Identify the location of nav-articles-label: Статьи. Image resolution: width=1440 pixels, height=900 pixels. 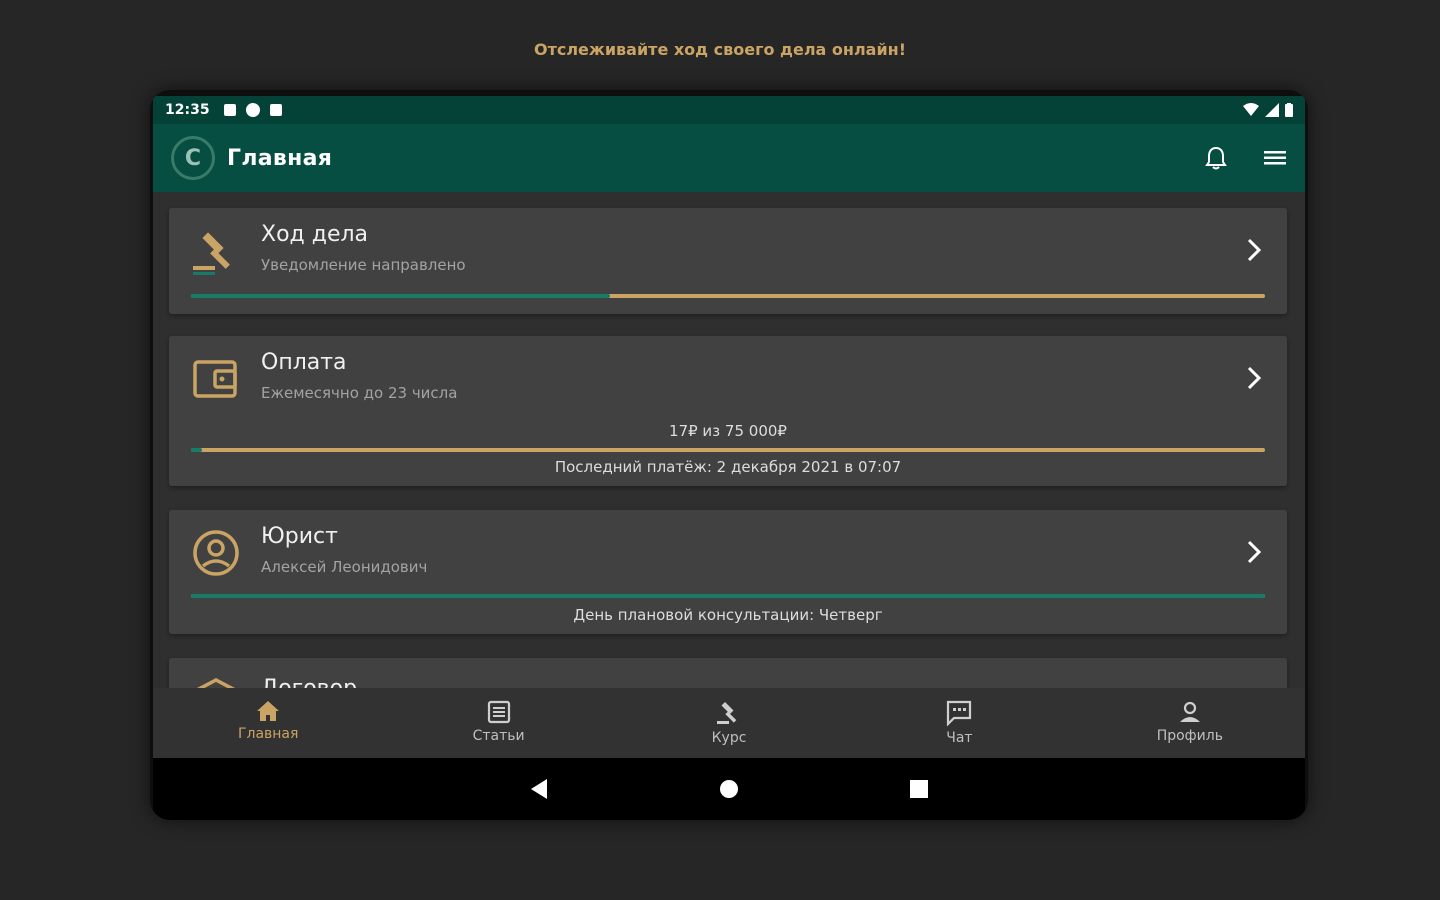
(498, 736).